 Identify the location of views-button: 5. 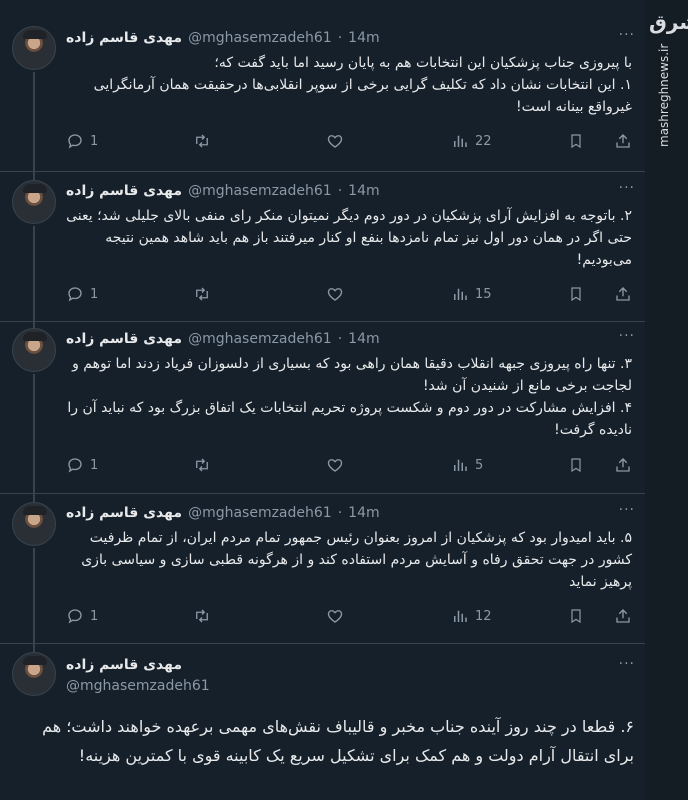
(467, 465).